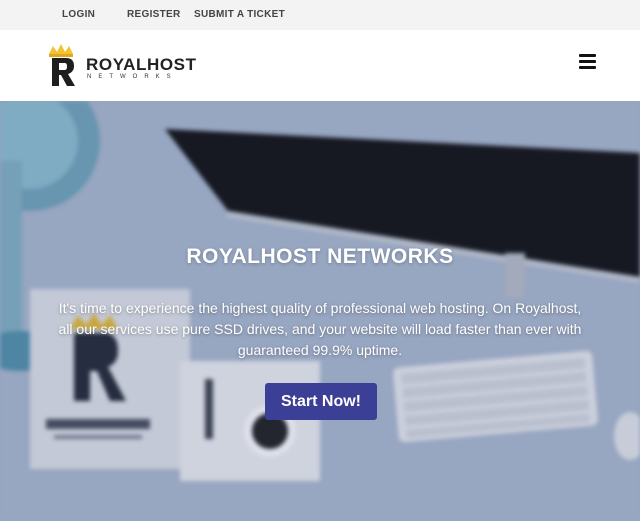  I want to click on hamburger-menu-button, so click(588, 62).